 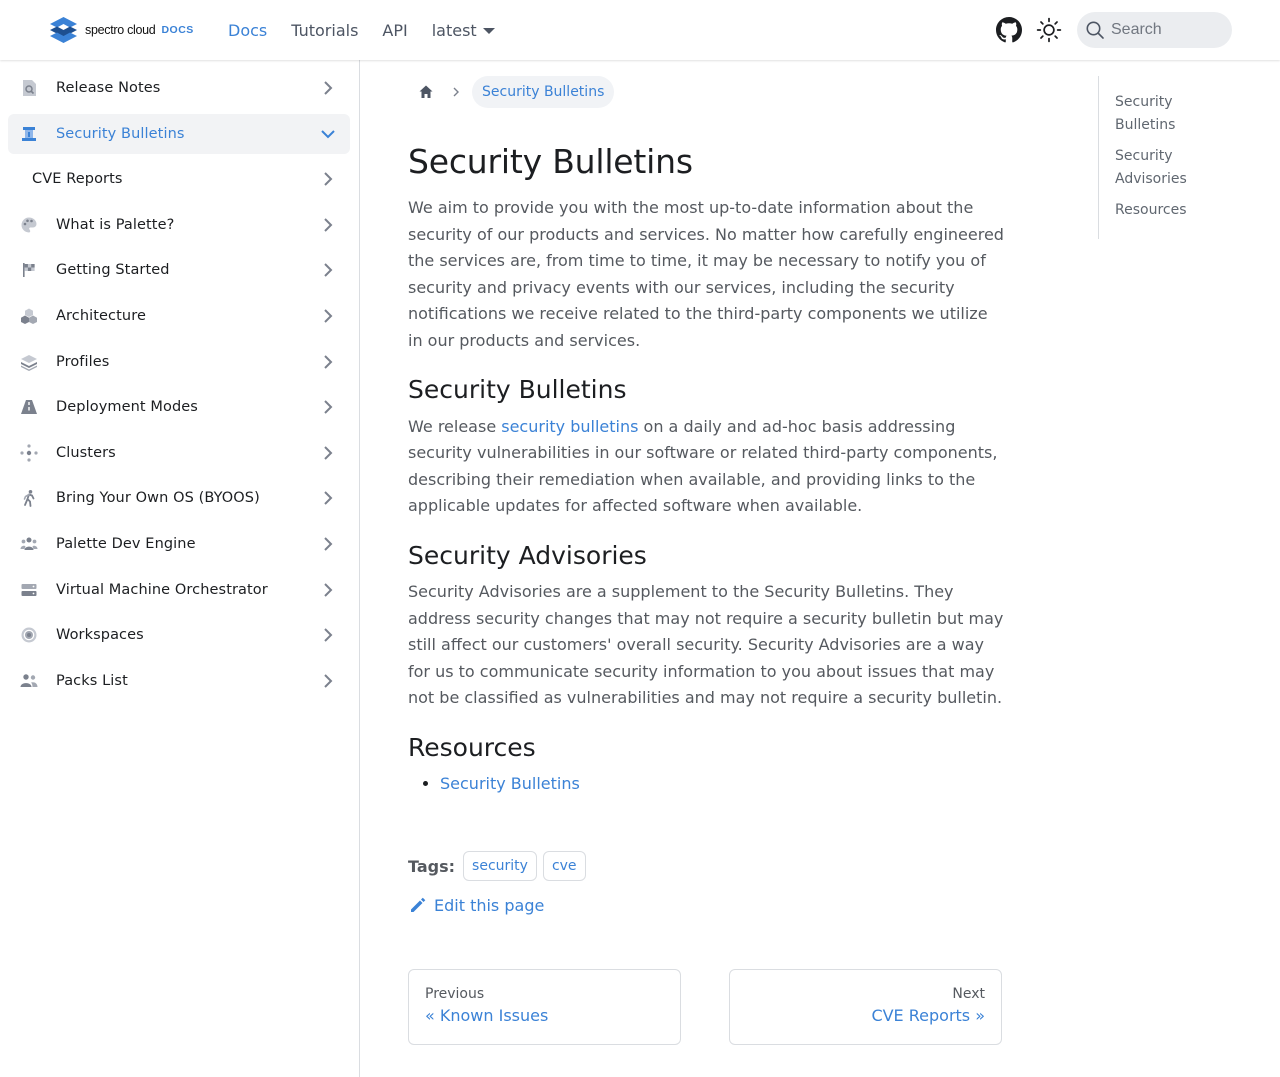 What do you see at coordinates (179, 270) in the screenshot?
I see `sidebar-item-getting-started: Getting Started` at bounding box center [179, 270].